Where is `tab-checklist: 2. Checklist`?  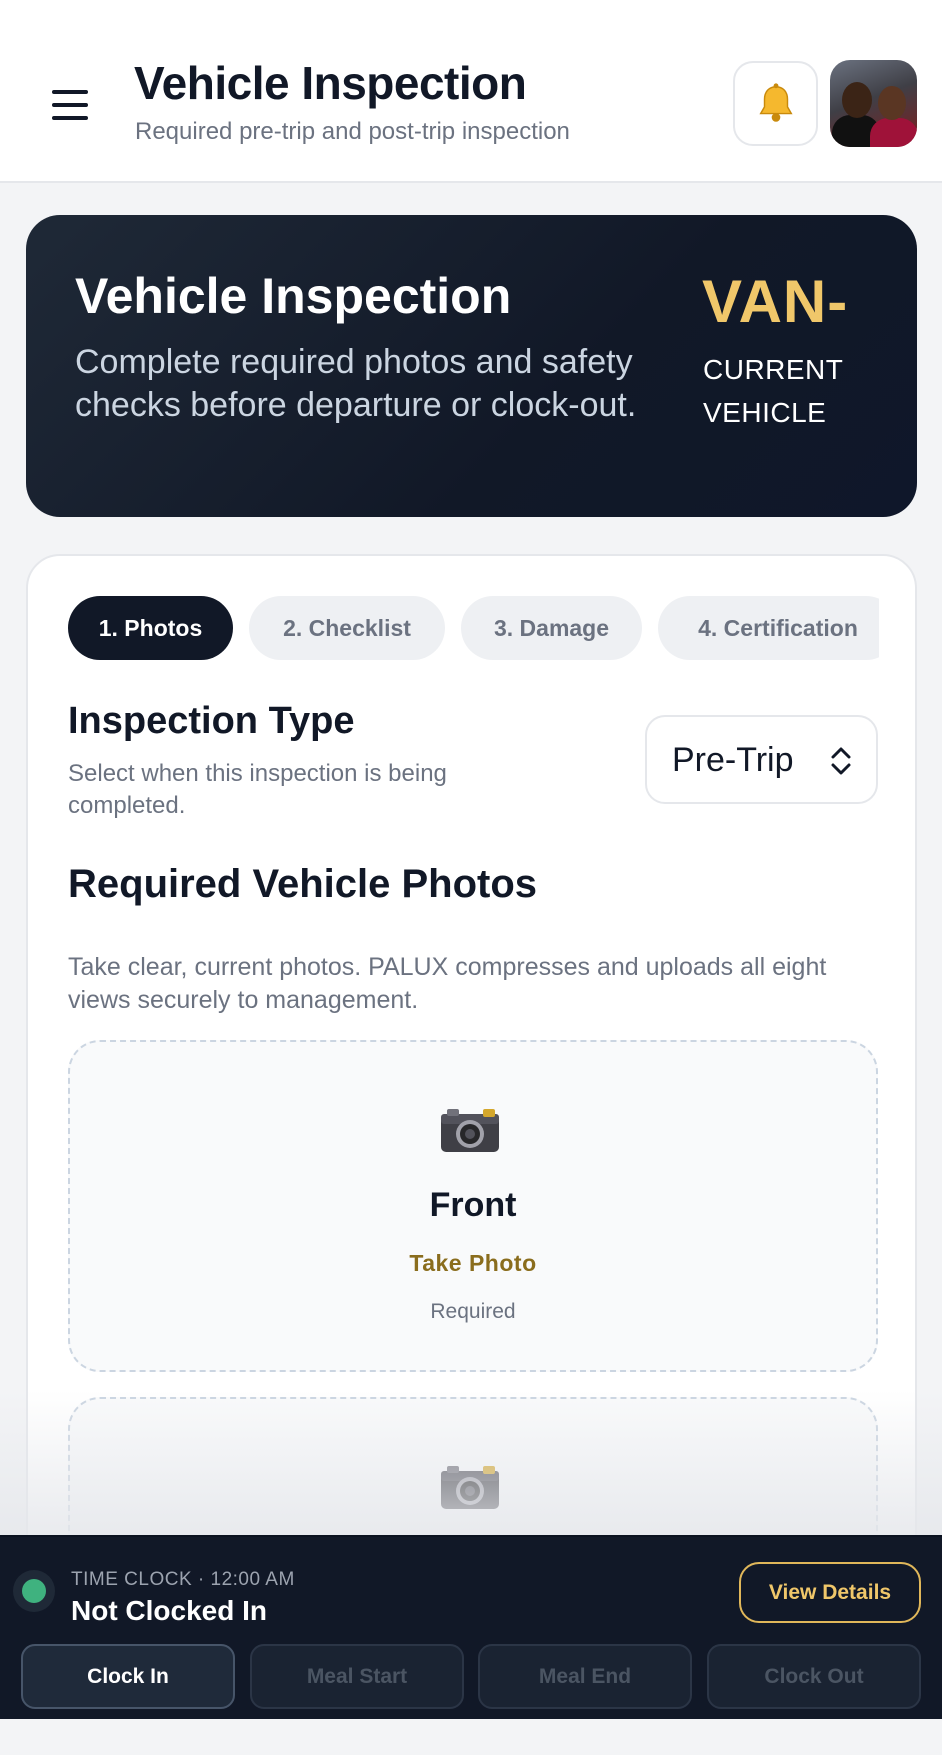
tab-checklist: 2. Checklist is located at coordinates (347, 628).